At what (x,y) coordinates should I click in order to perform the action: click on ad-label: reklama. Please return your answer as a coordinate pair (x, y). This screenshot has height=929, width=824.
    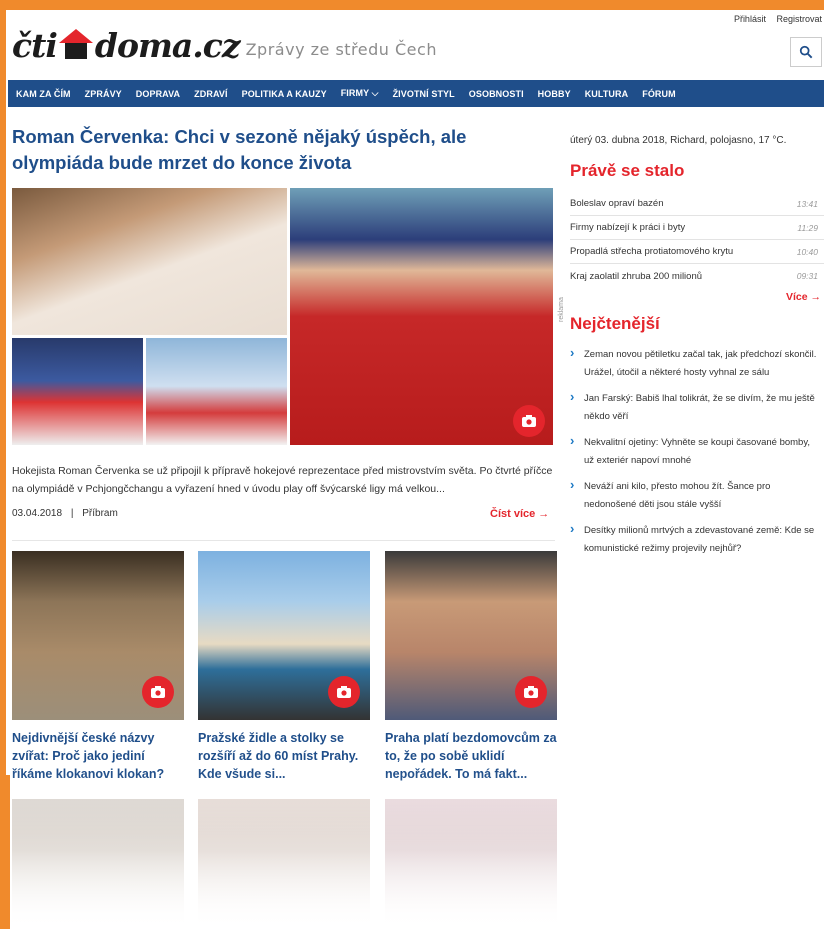
    Looking at the image, I should click on (561, 309).